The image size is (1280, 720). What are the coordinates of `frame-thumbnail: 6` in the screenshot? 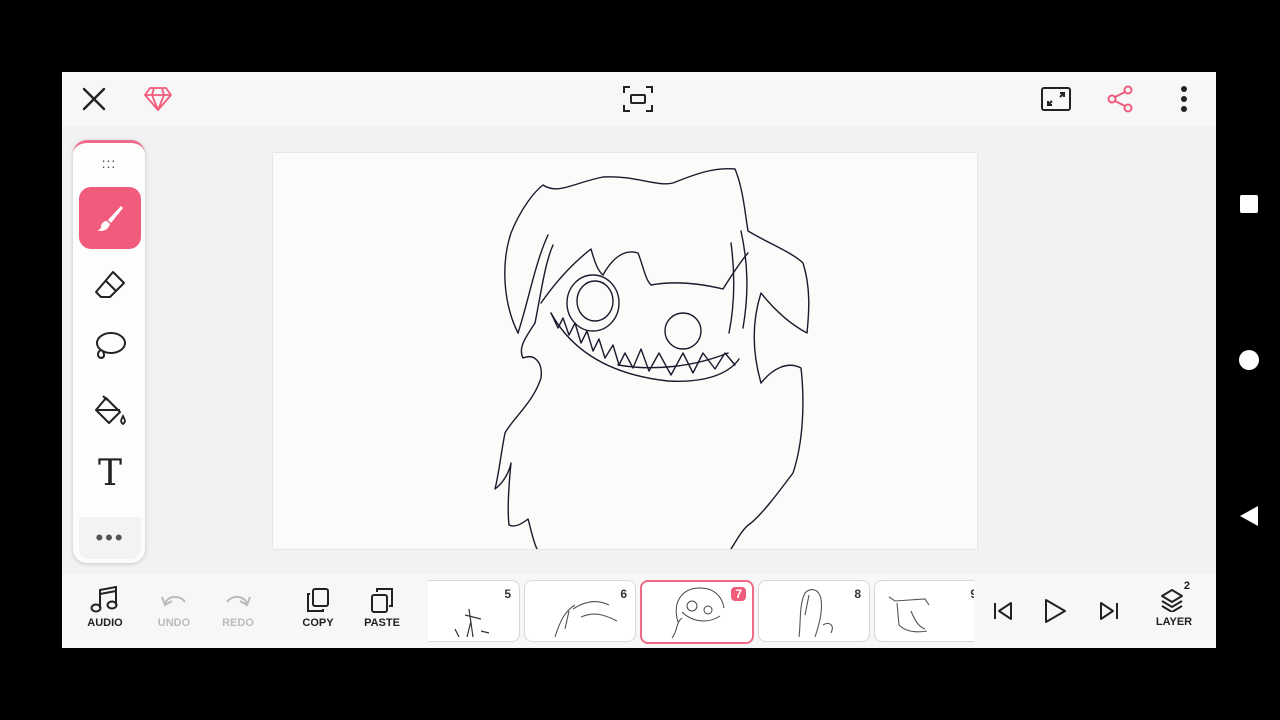 It's located at (580, 611).